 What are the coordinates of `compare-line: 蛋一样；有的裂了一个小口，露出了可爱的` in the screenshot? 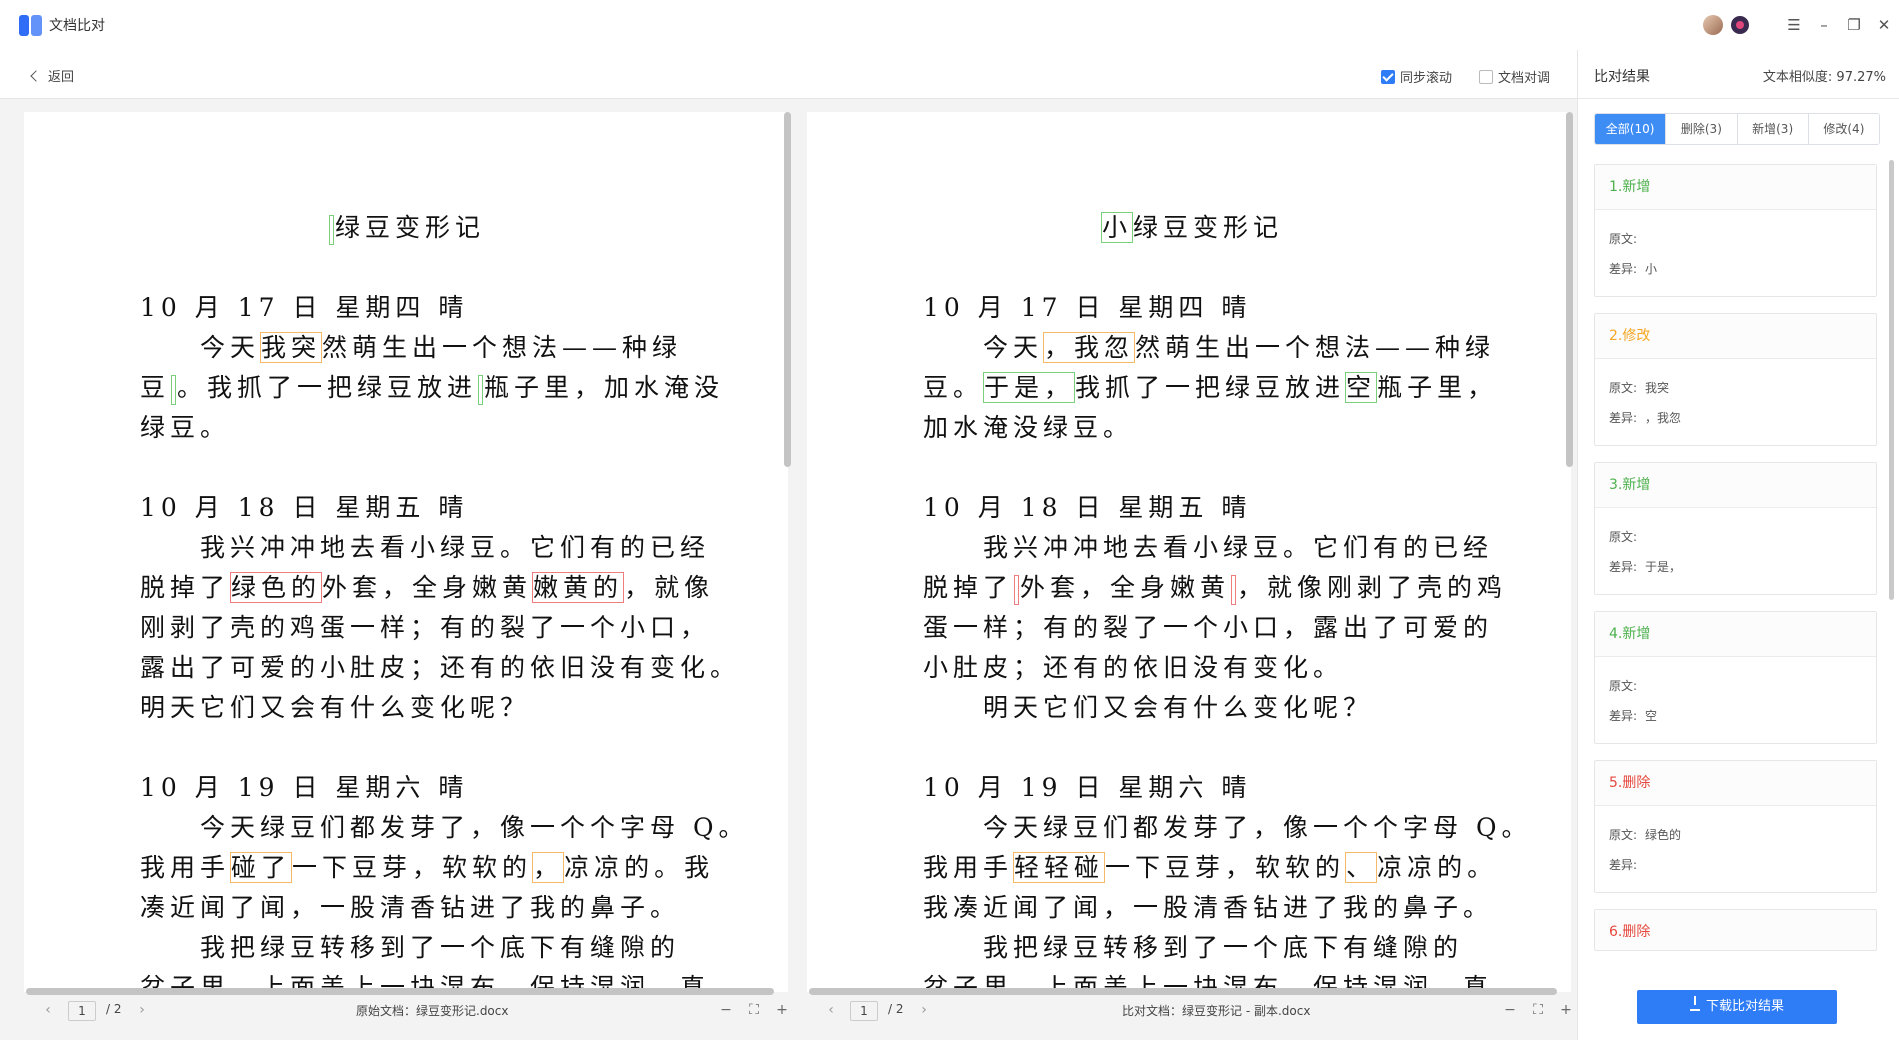 It's located at (1208, 627).